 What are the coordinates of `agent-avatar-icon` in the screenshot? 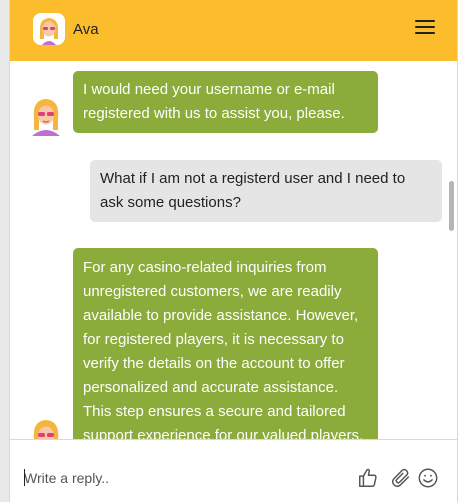 It's located at (49, 29).